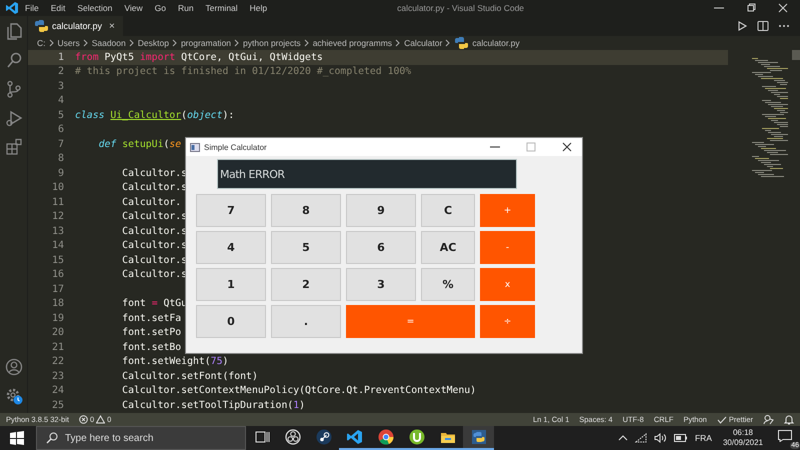  I want to click on calculator-key: %, so click(448, 284).